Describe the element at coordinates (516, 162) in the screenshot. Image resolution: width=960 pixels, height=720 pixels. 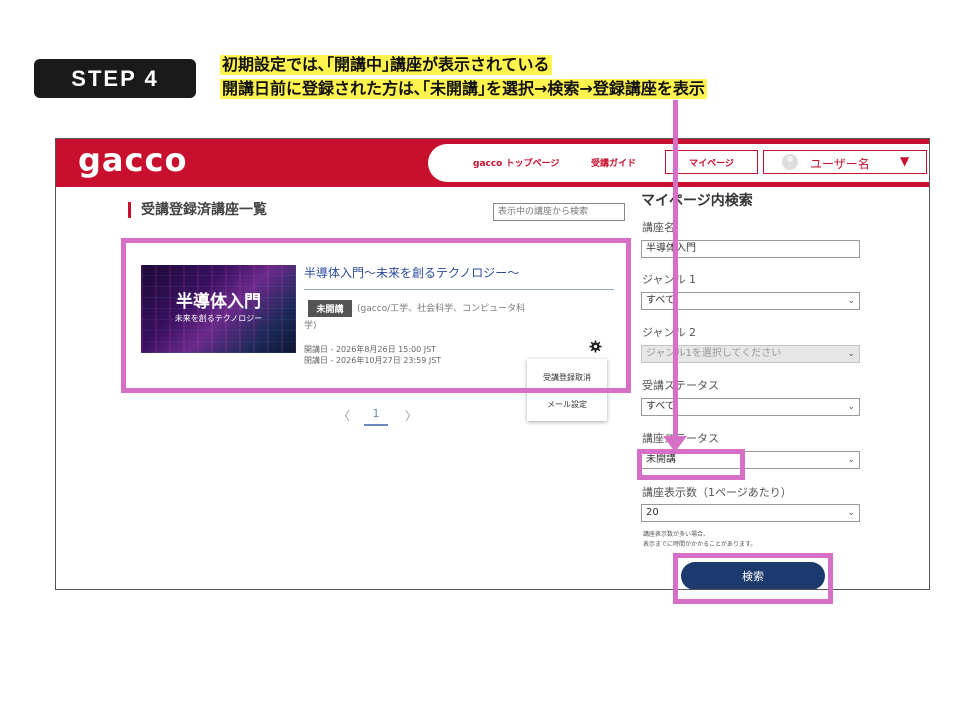
I see `nav-top-page-link: gacco トップページ` at that location.